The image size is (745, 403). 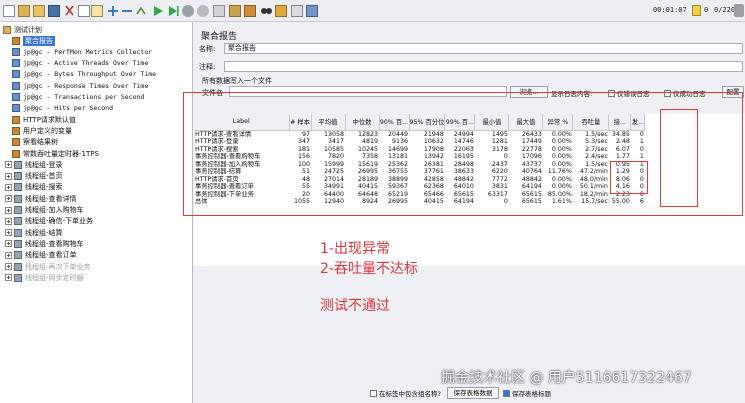 What do you see at coordinates (51, 198) in the screenshot?
I see `tree-item-label: 线程组-查看详情` at bounding box center [51, 198].